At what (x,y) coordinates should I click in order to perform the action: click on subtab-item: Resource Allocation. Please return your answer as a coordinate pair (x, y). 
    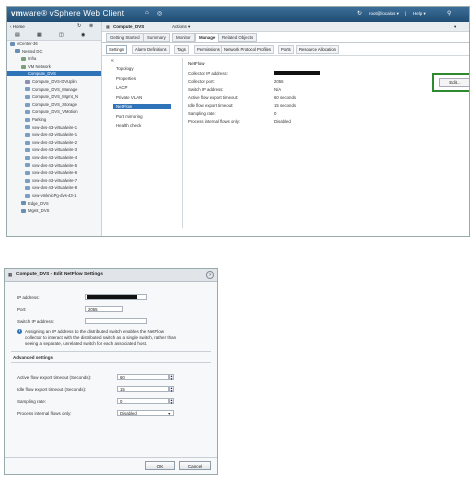
    Looking at the image, I should click on (318, 49).